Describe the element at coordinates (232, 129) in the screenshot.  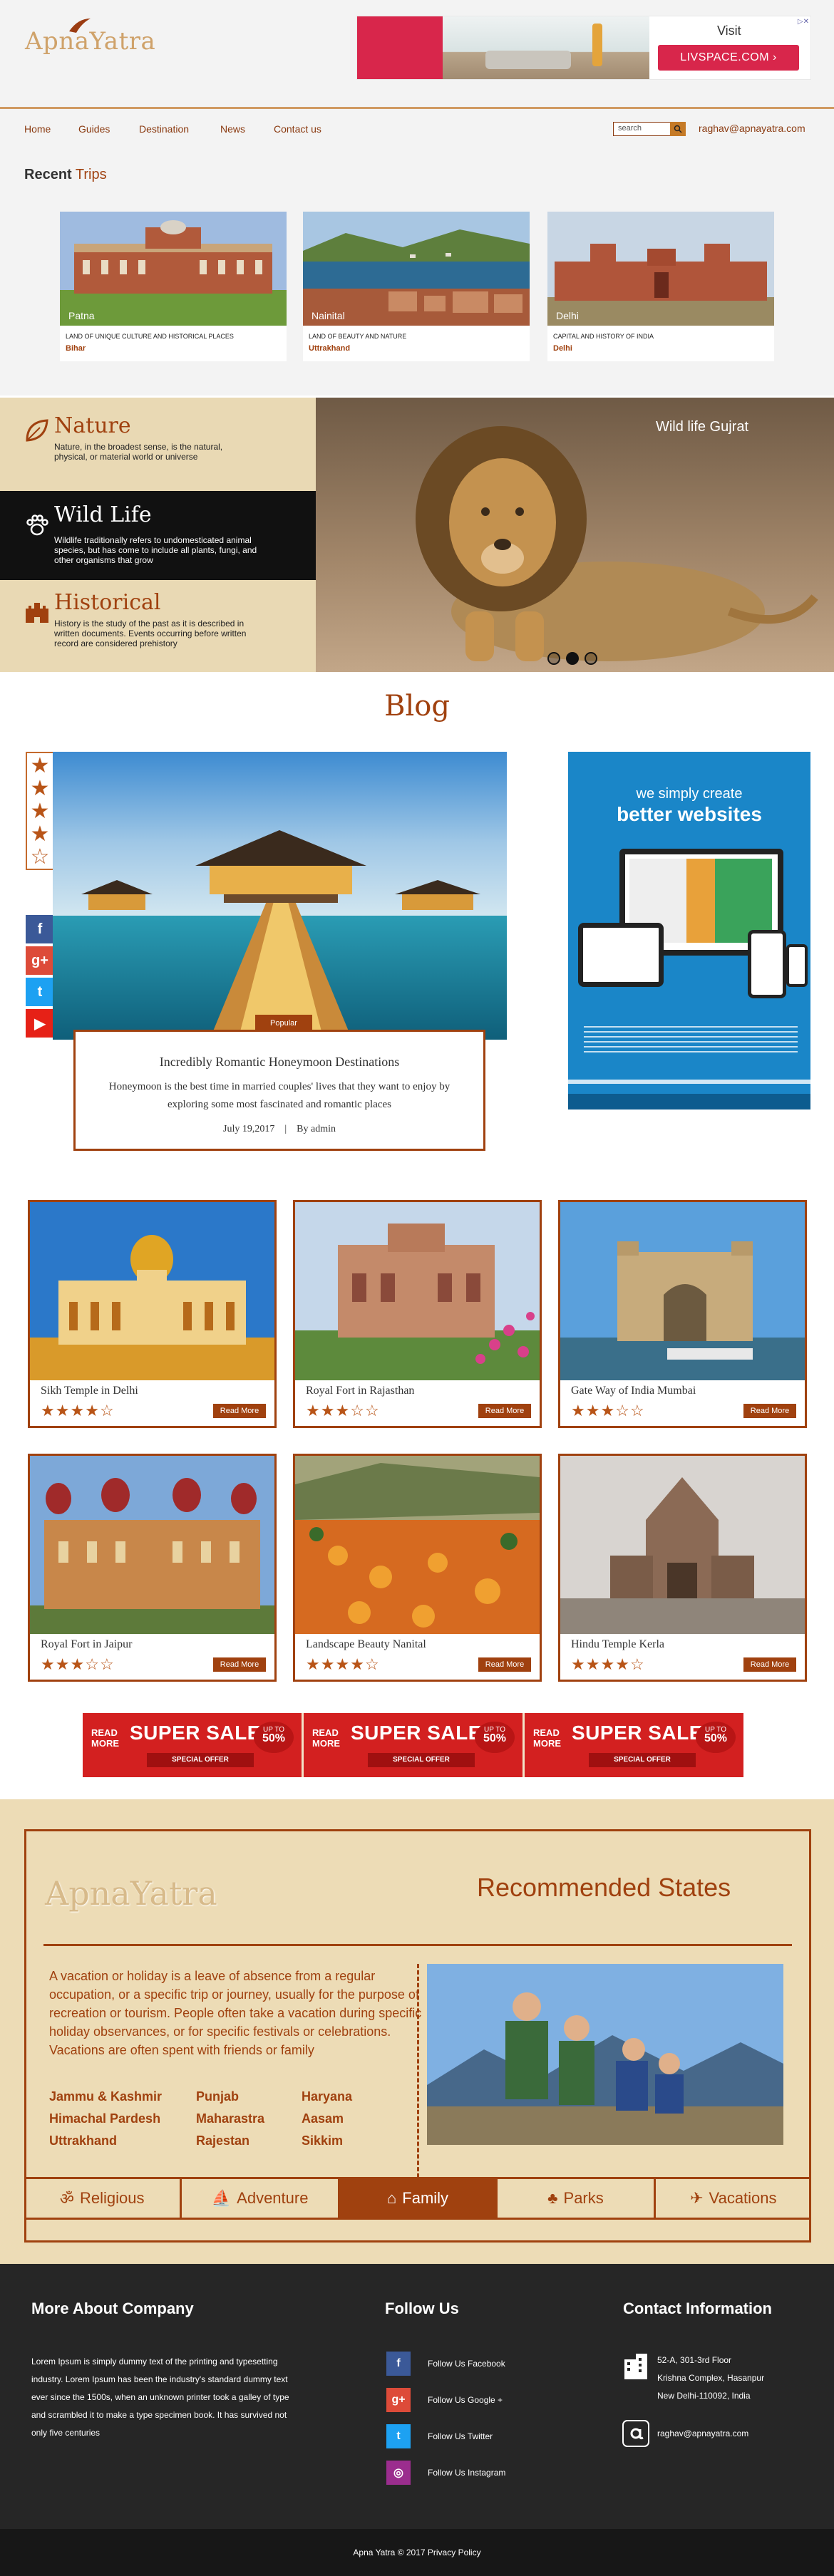
I see `nav-news: News` at that location.